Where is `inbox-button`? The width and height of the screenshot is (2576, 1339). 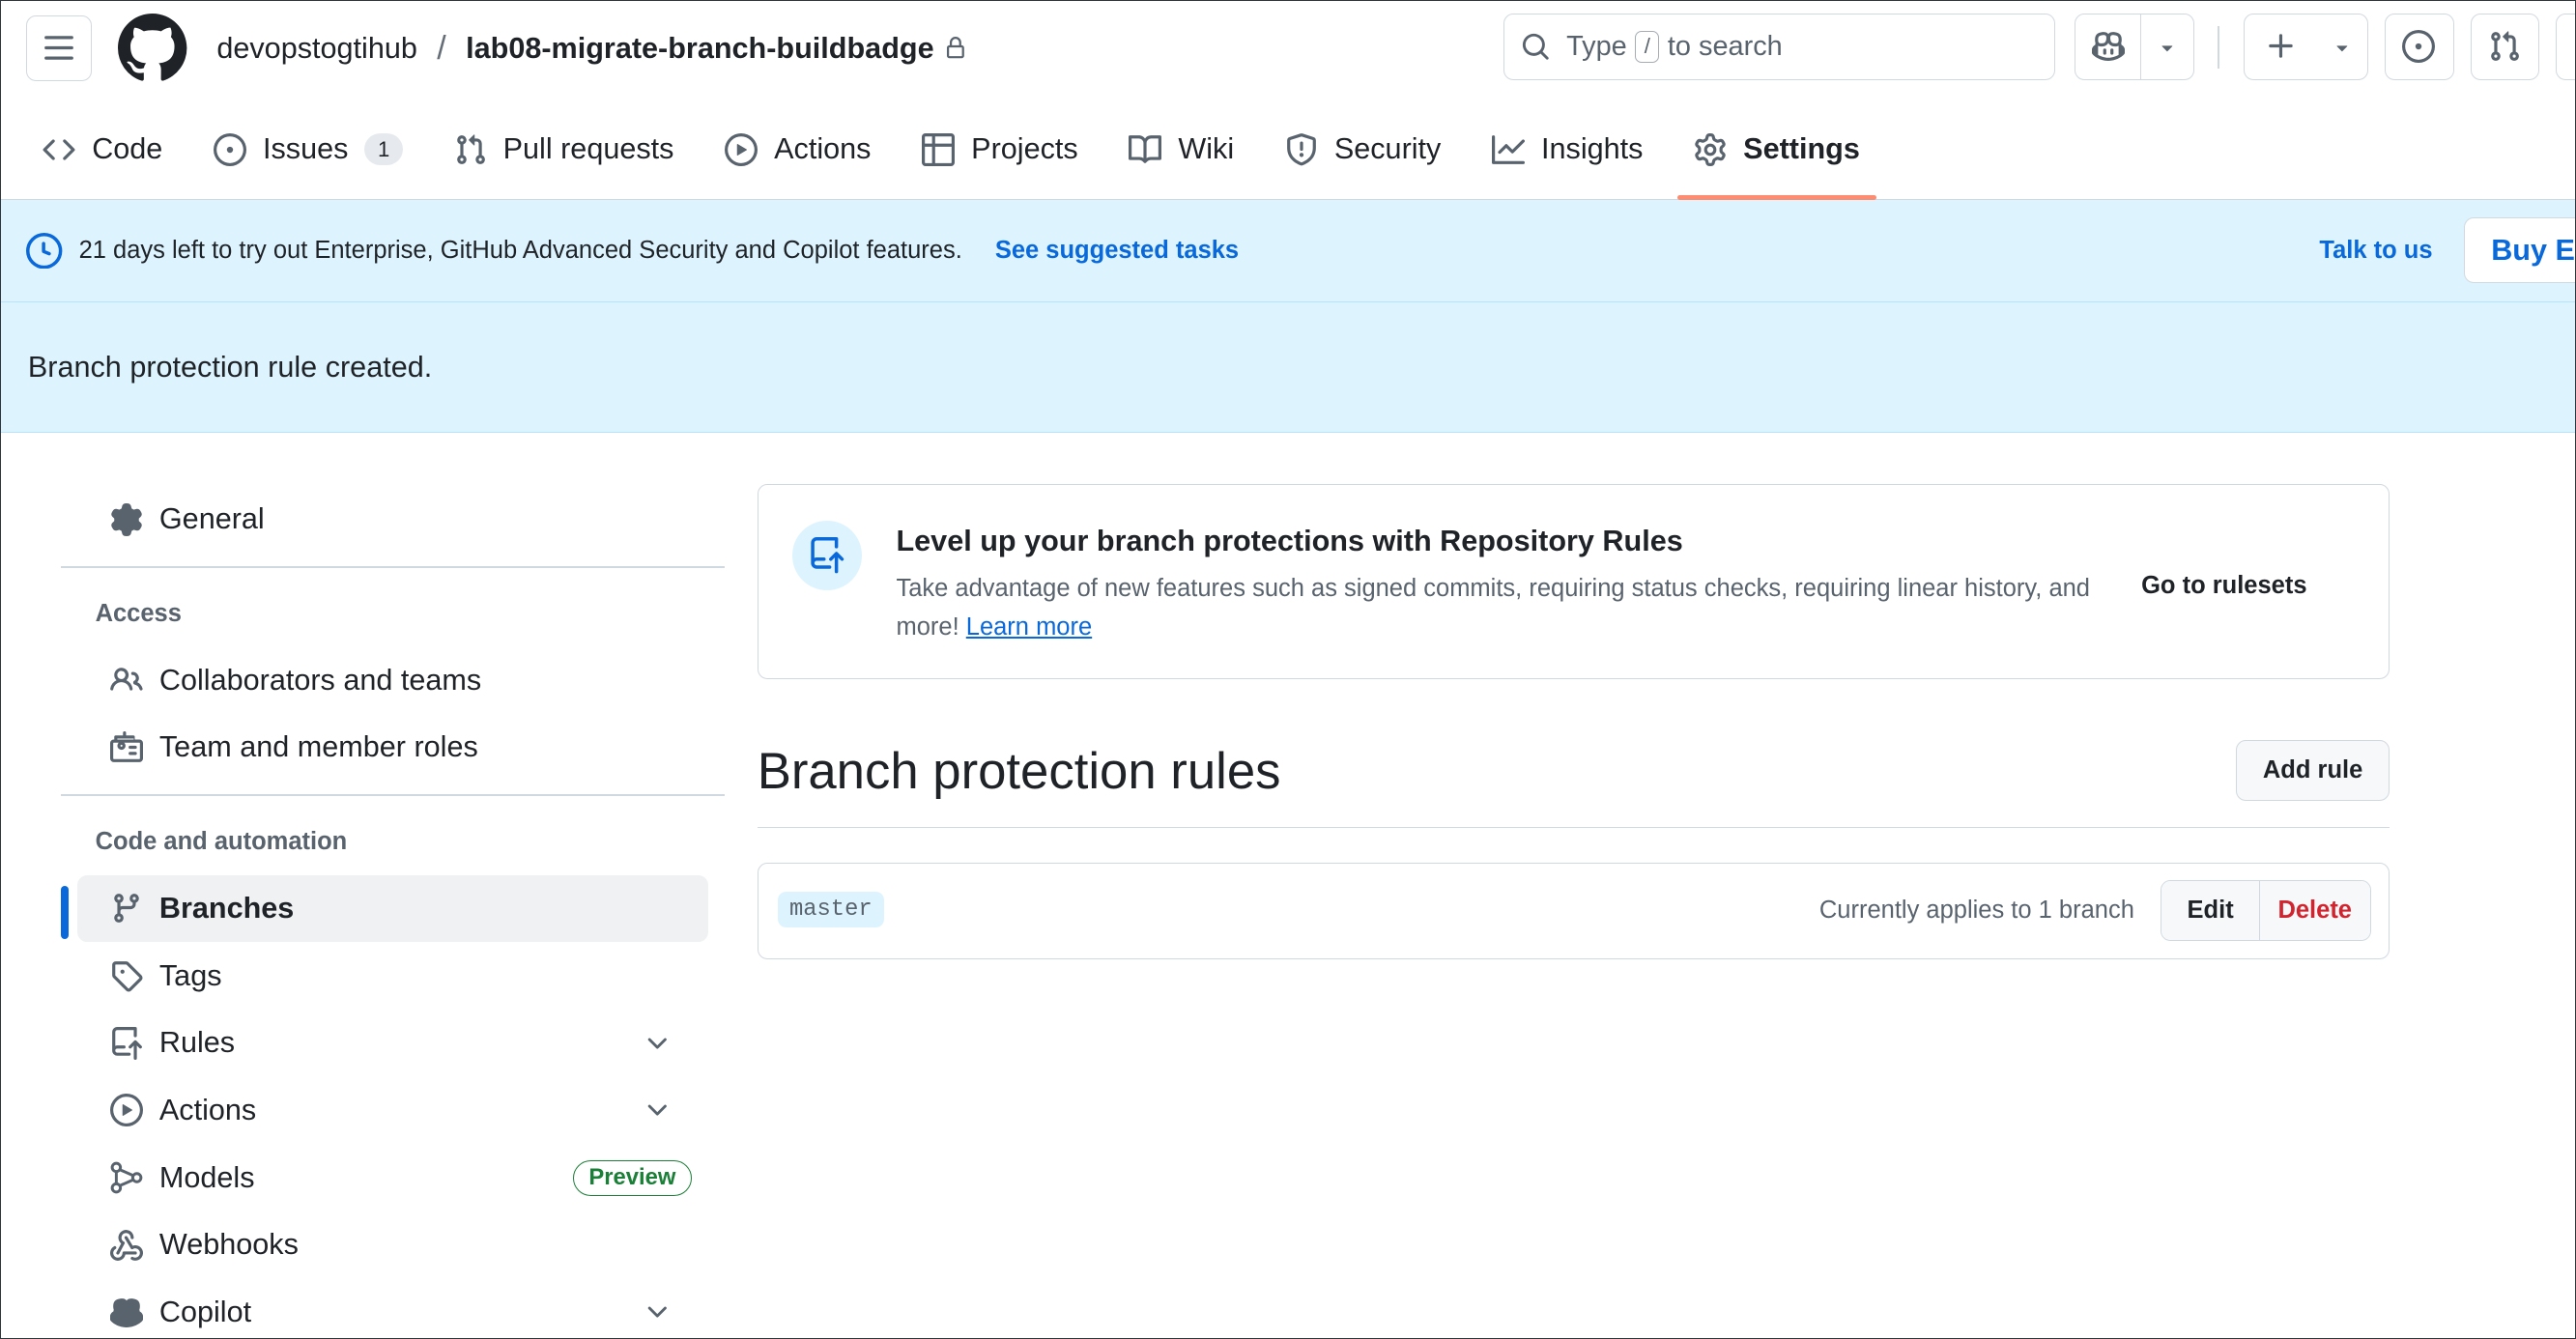 inbox-button is located at coordinates (2566, 47).